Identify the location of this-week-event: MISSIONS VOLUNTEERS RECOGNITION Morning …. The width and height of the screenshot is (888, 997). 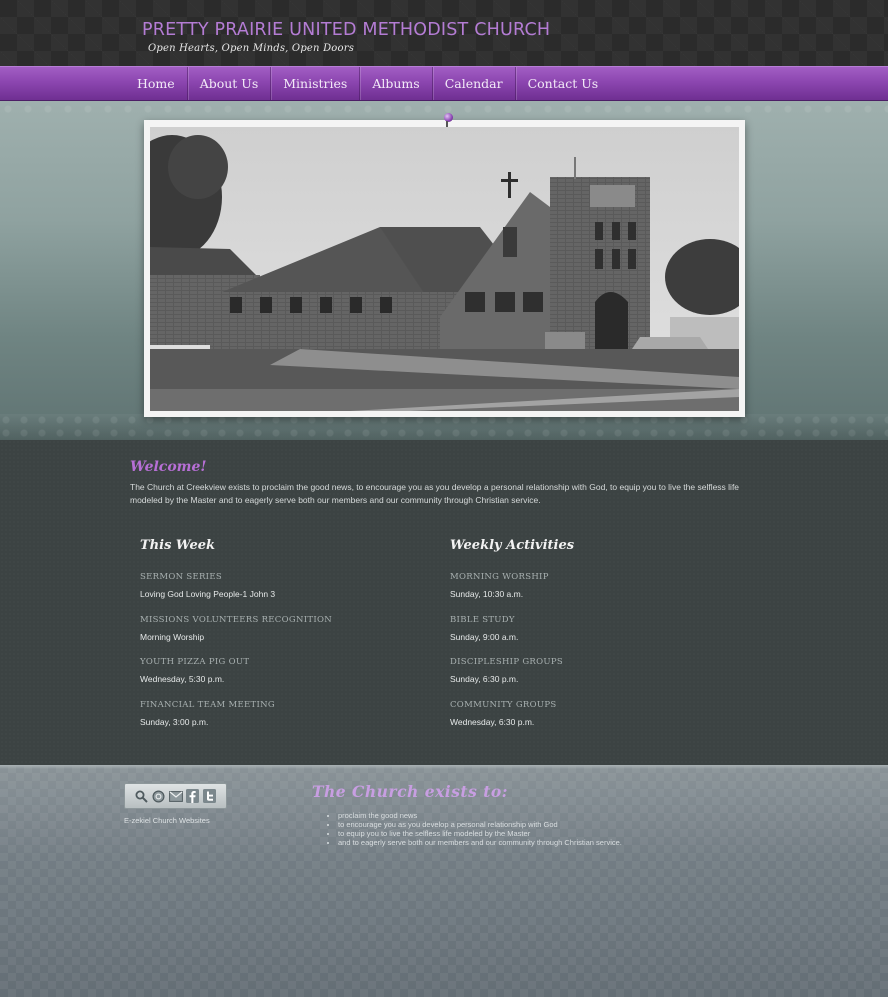
(285, 629).